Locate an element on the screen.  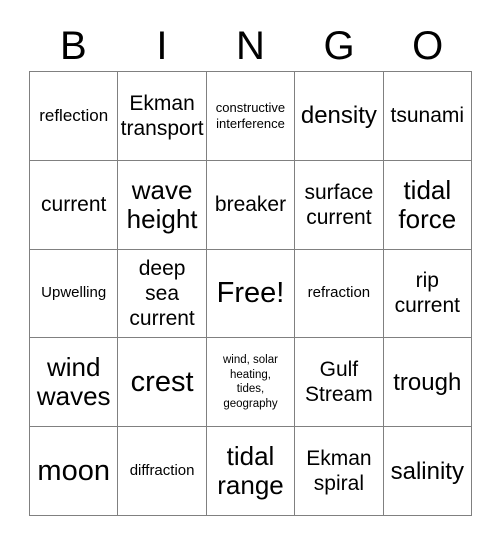
bingo-cell-label-r4c3: wind, solar heating, tides, geography is located at coordinates (250, 382).